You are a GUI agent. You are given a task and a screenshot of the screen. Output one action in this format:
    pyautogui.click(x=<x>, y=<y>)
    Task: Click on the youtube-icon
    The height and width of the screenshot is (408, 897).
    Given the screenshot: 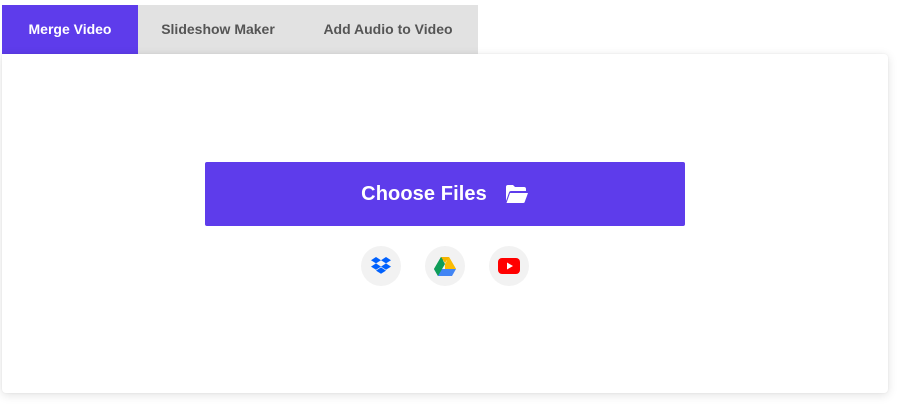 What is the action you would take?
    pyautogui.click(x=509, y=266)
    